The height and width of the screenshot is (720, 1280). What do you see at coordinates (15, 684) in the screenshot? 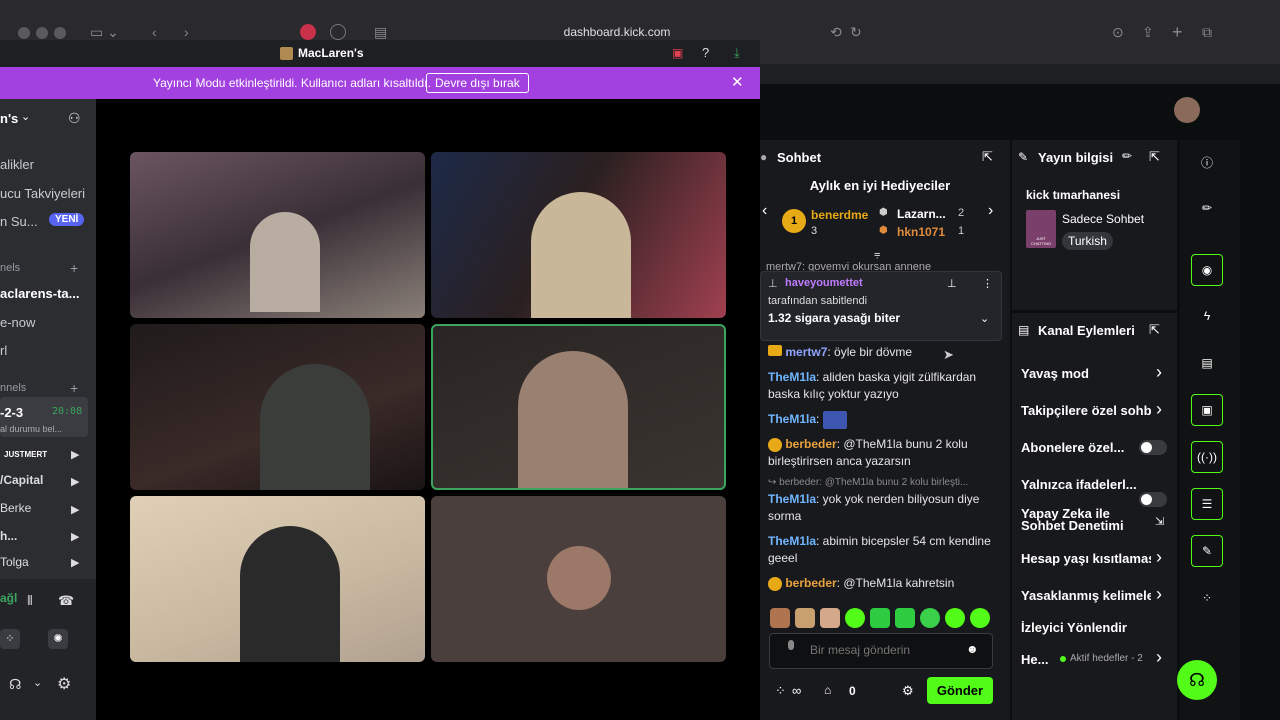
I see `headset-icon: ☊` at bounding box center [15, 684].